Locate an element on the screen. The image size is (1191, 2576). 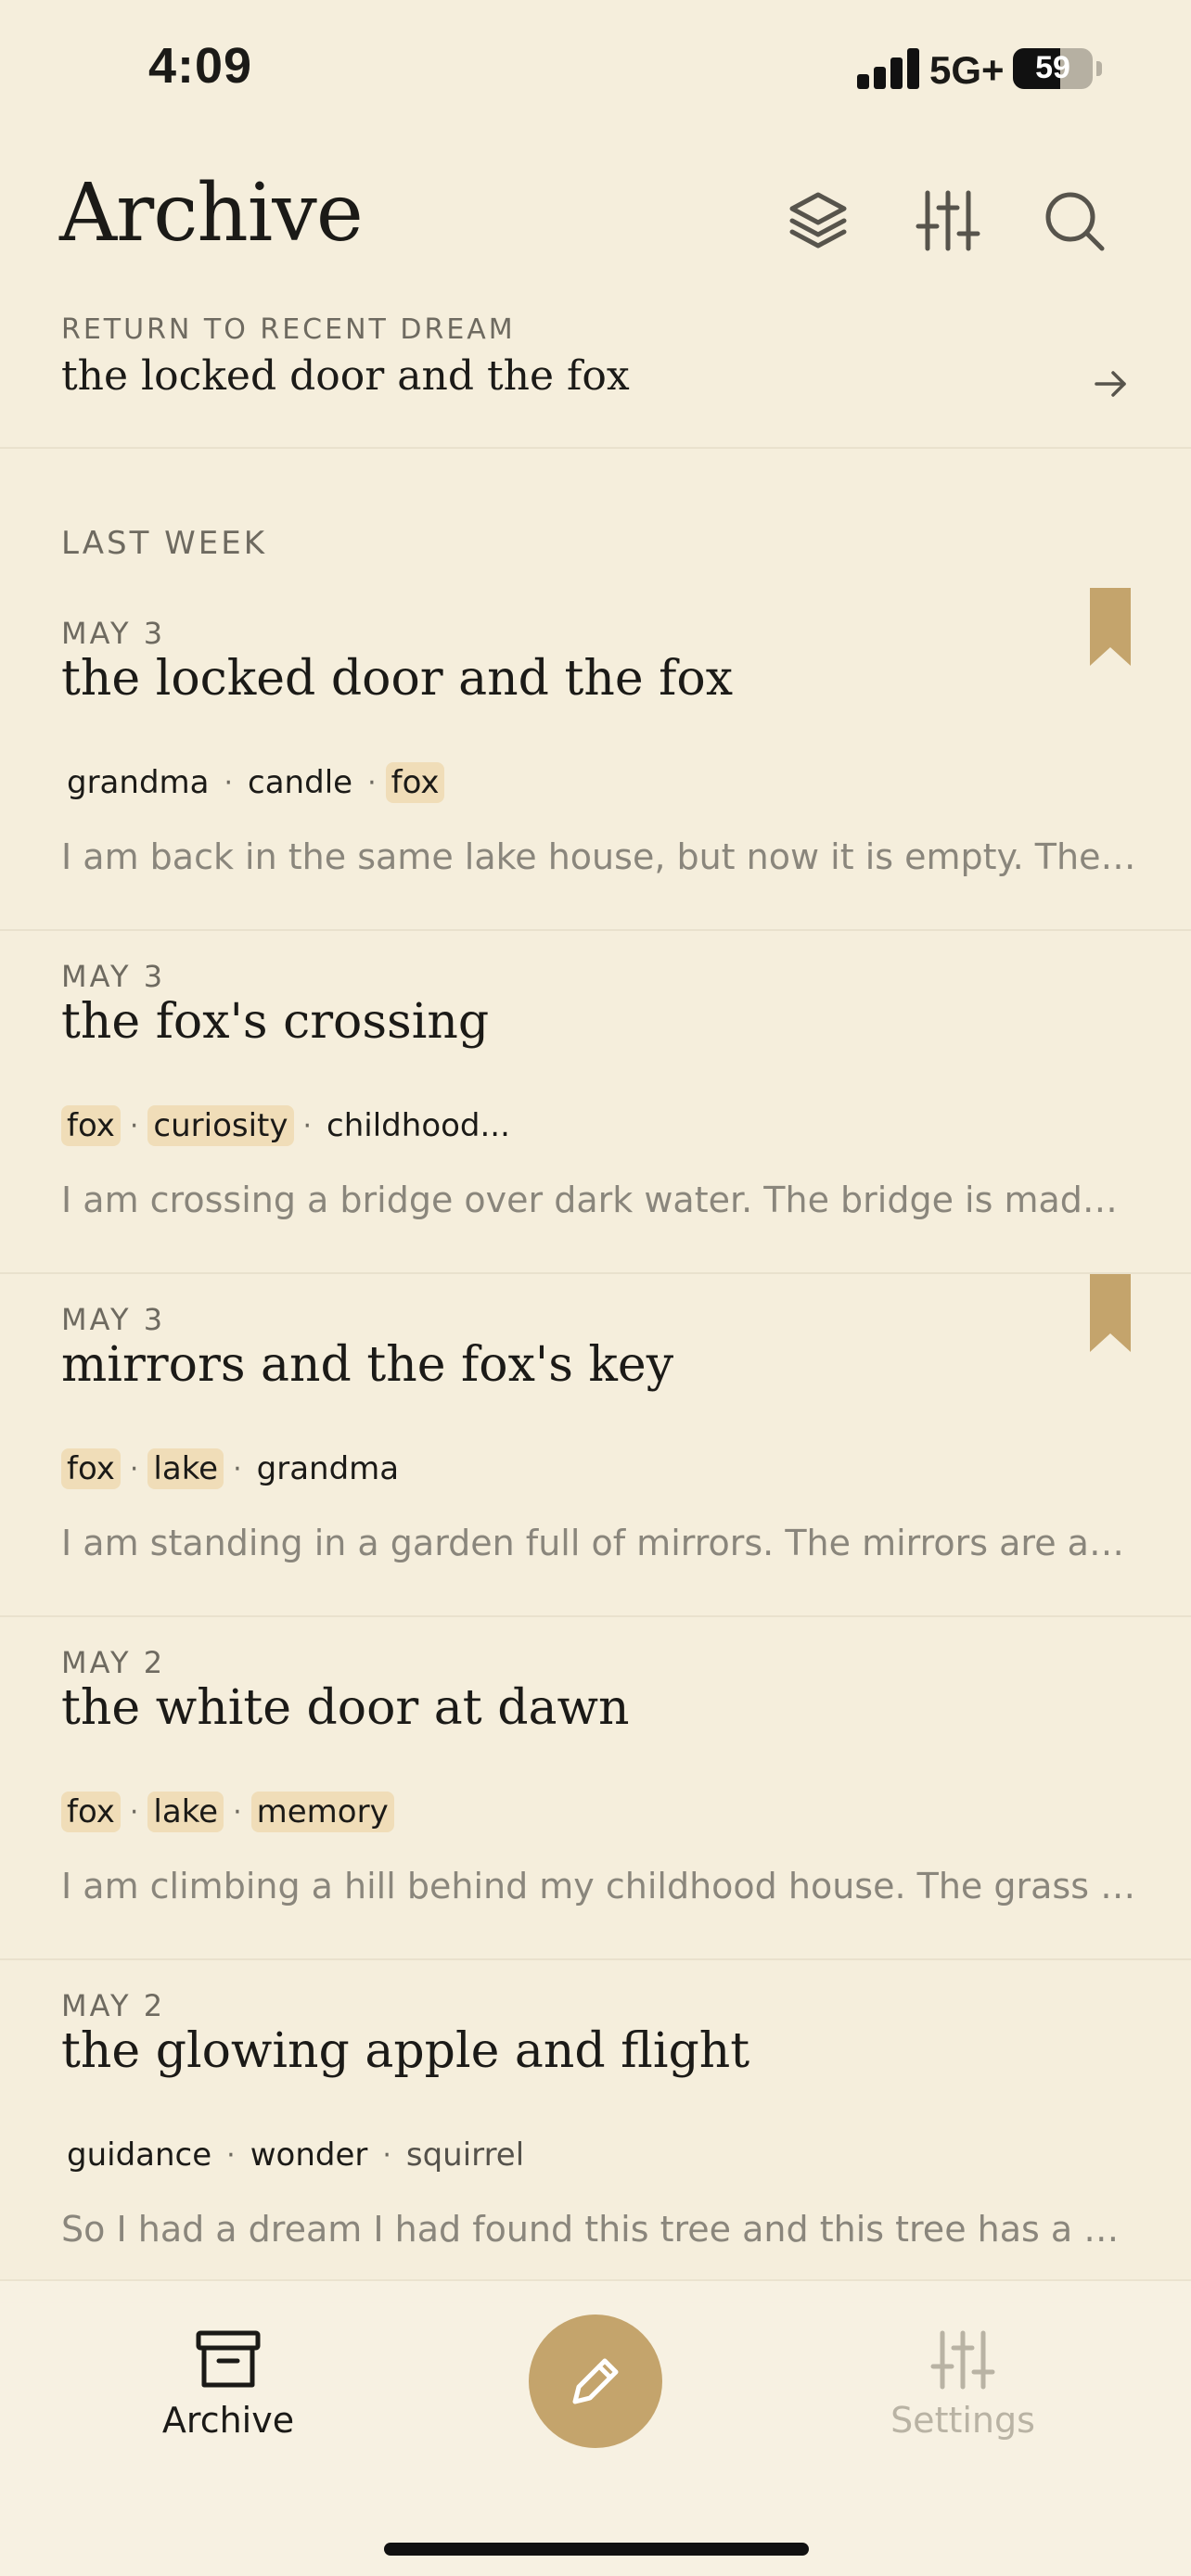
entry-title: mirrors and the fox's key is located at coordinates (367, 1365).